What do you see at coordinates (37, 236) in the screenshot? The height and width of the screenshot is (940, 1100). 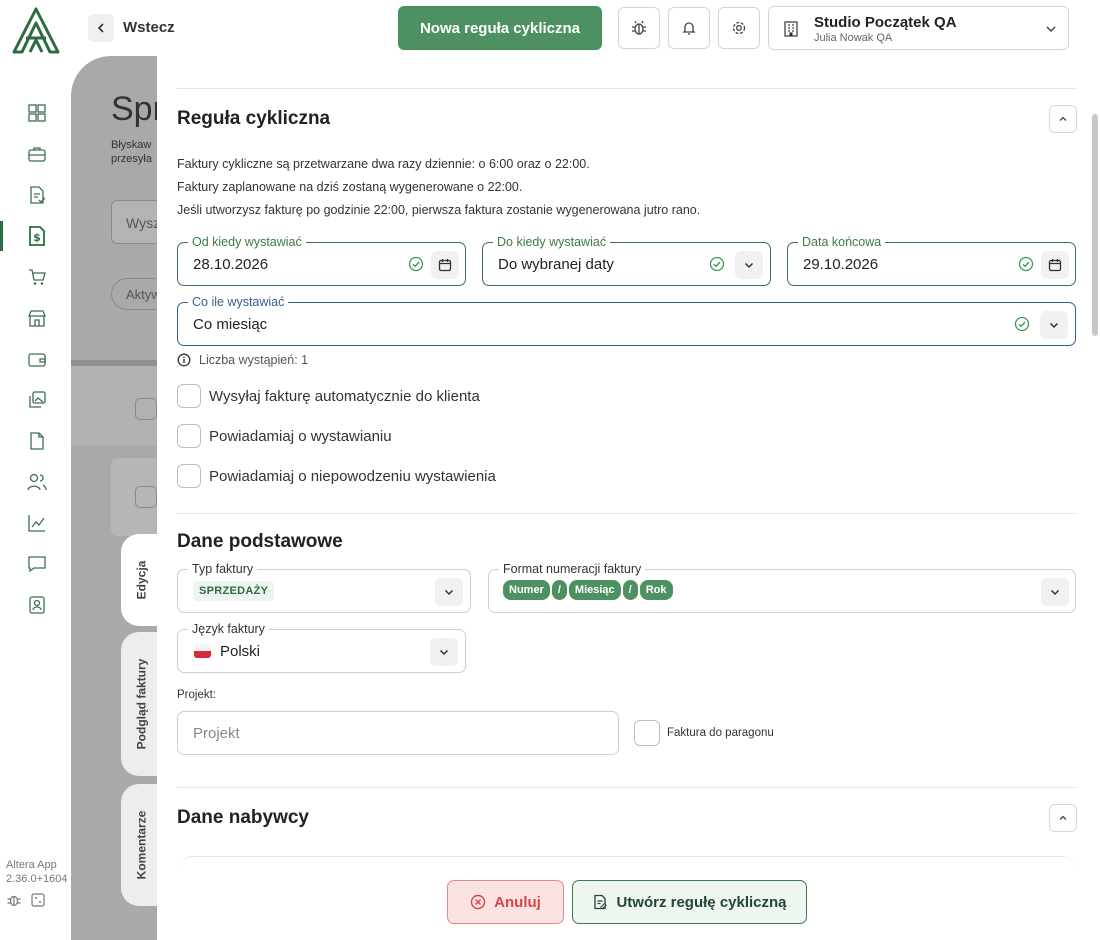 I see `sales-invoice-icon: $` at bounding box center [37, 236].